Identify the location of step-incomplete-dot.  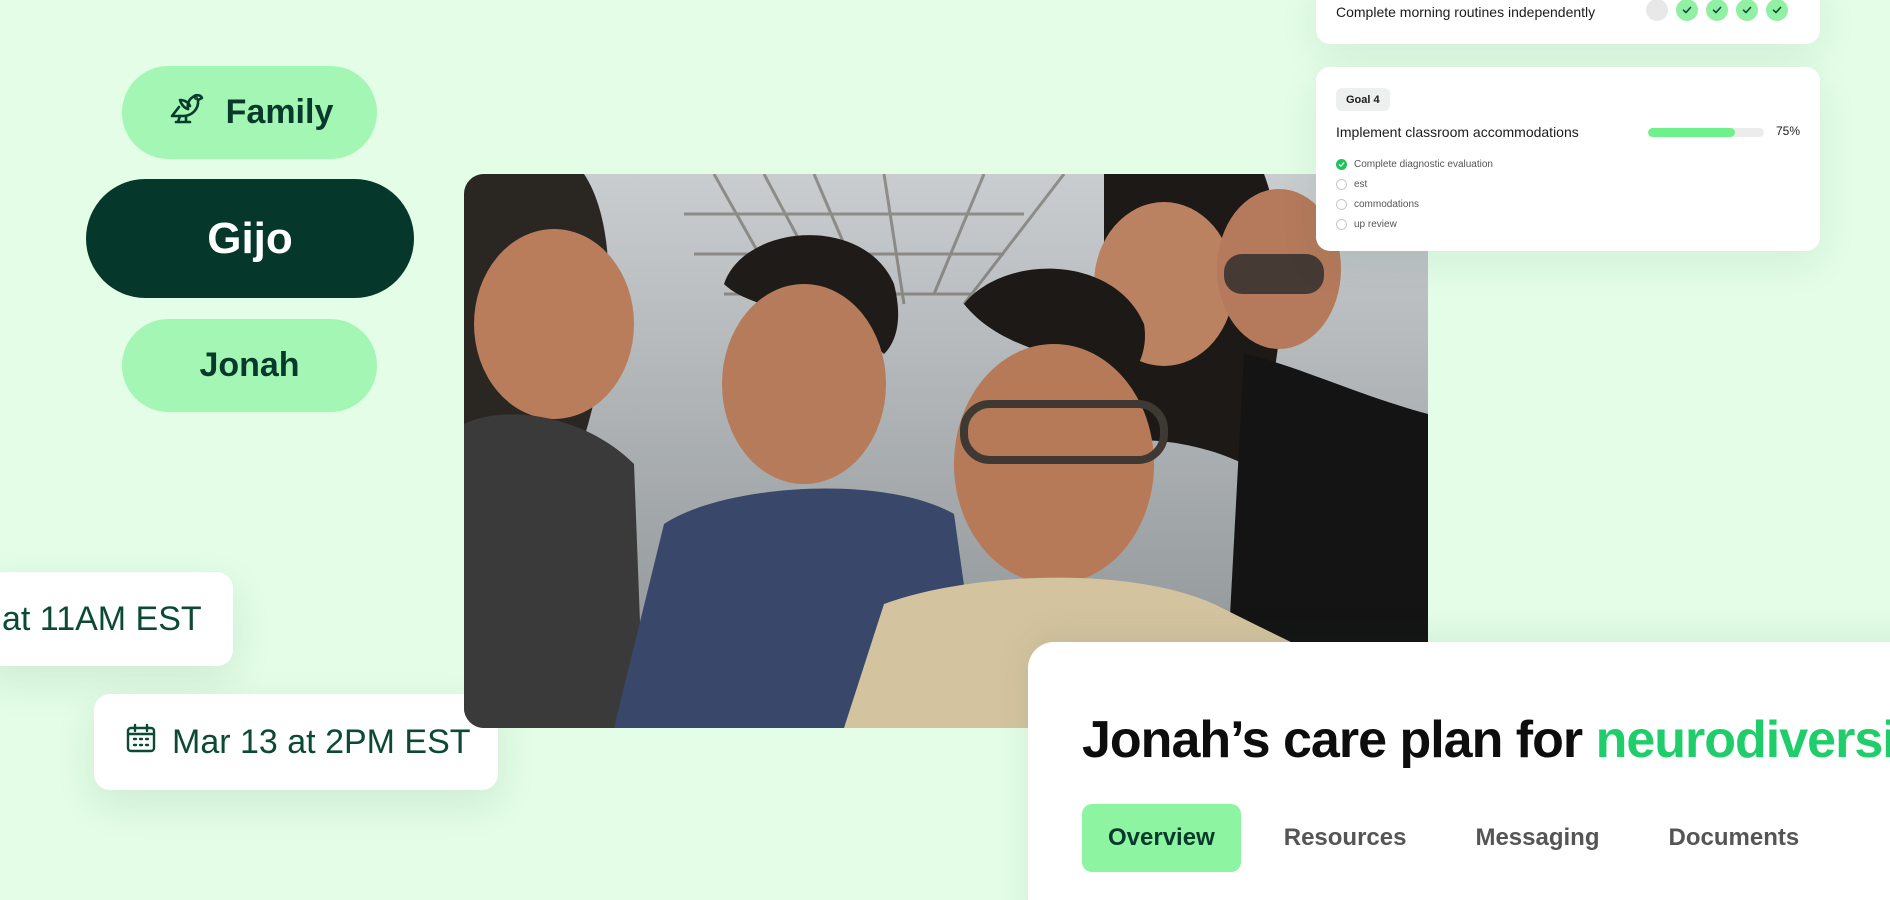
(1657, 10).